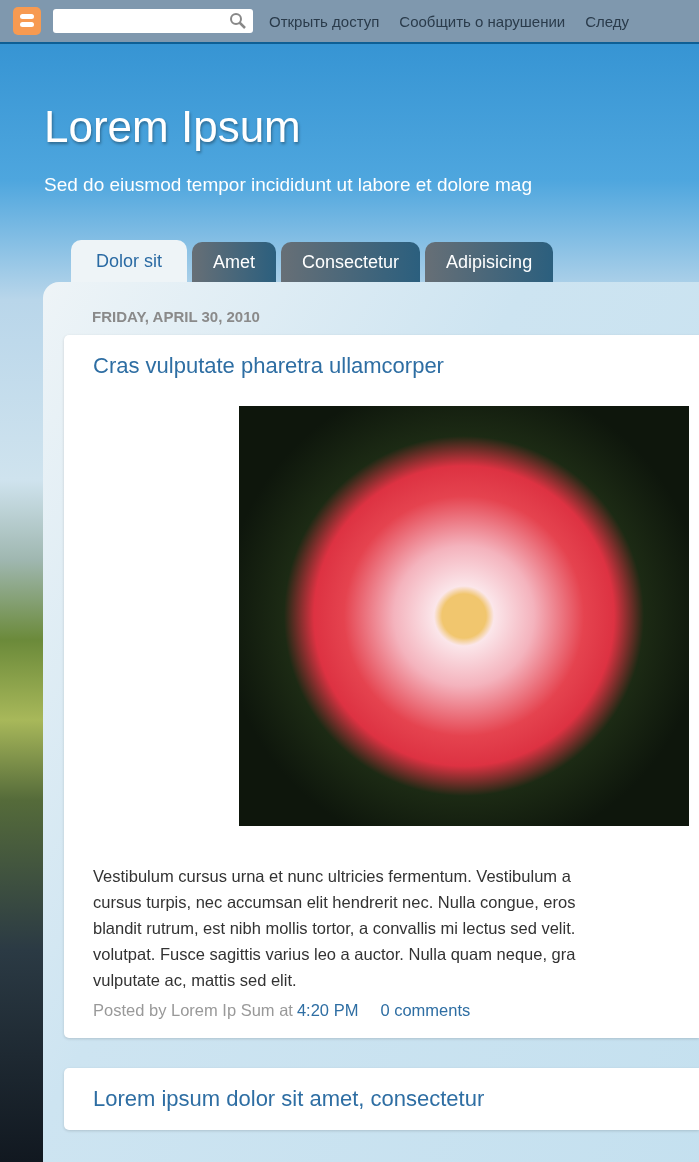 This screenshot has height=1162, width=699. What do you see at coordinates (327, 1010) in the screenshot?
I see `post-time-link: 4:20 PM` at bounding box center [327, 1010].